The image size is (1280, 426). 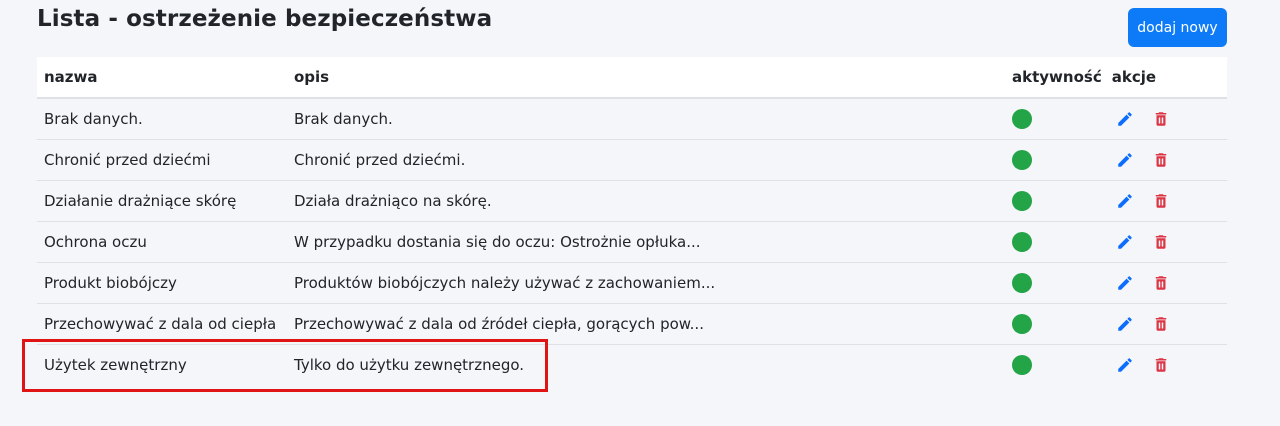 What do you see at coordinates (162, 283) in the screenshot?
I see `cell-name: Produkt biobójczy` at bounding box center [162, 283].